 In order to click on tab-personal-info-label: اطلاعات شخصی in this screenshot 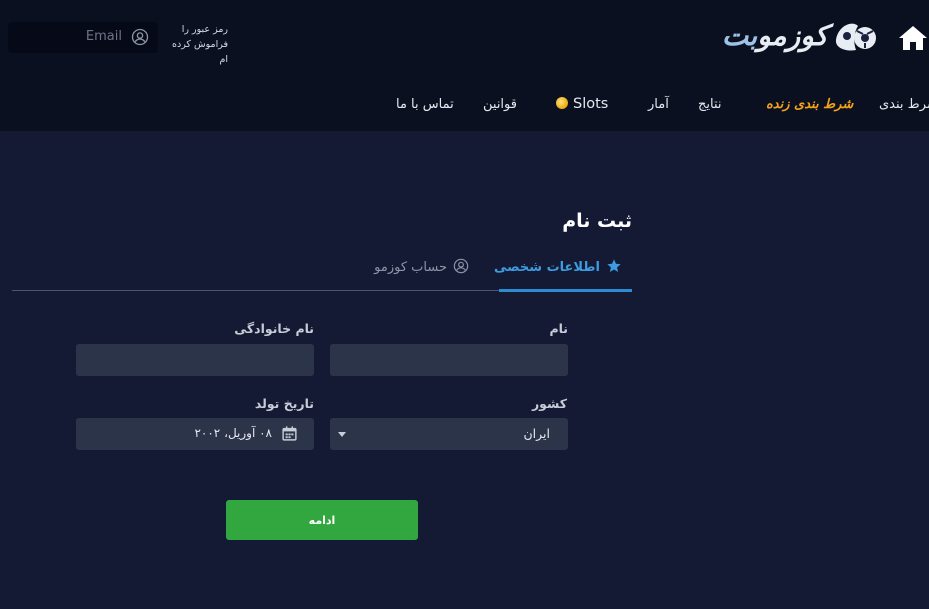, I will do `click(546, 267)`.